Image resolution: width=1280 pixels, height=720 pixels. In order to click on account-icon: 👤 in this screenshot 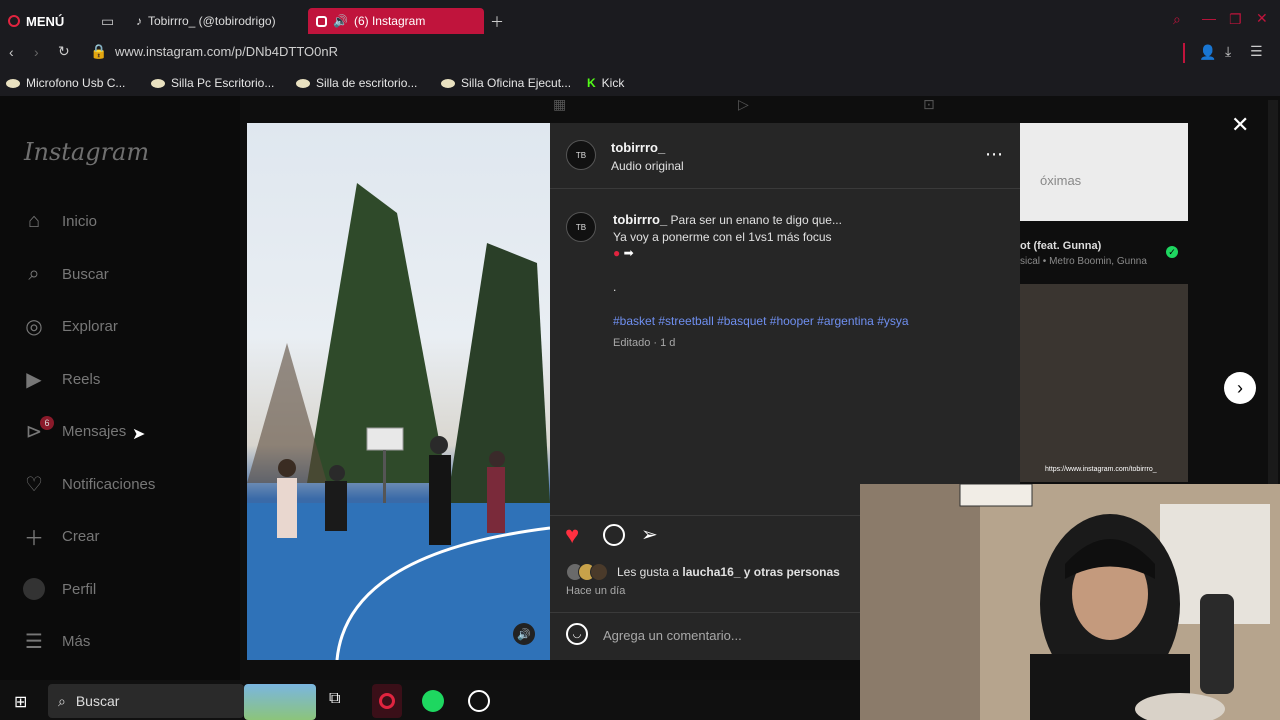, I will do `click(1207, 52)`.